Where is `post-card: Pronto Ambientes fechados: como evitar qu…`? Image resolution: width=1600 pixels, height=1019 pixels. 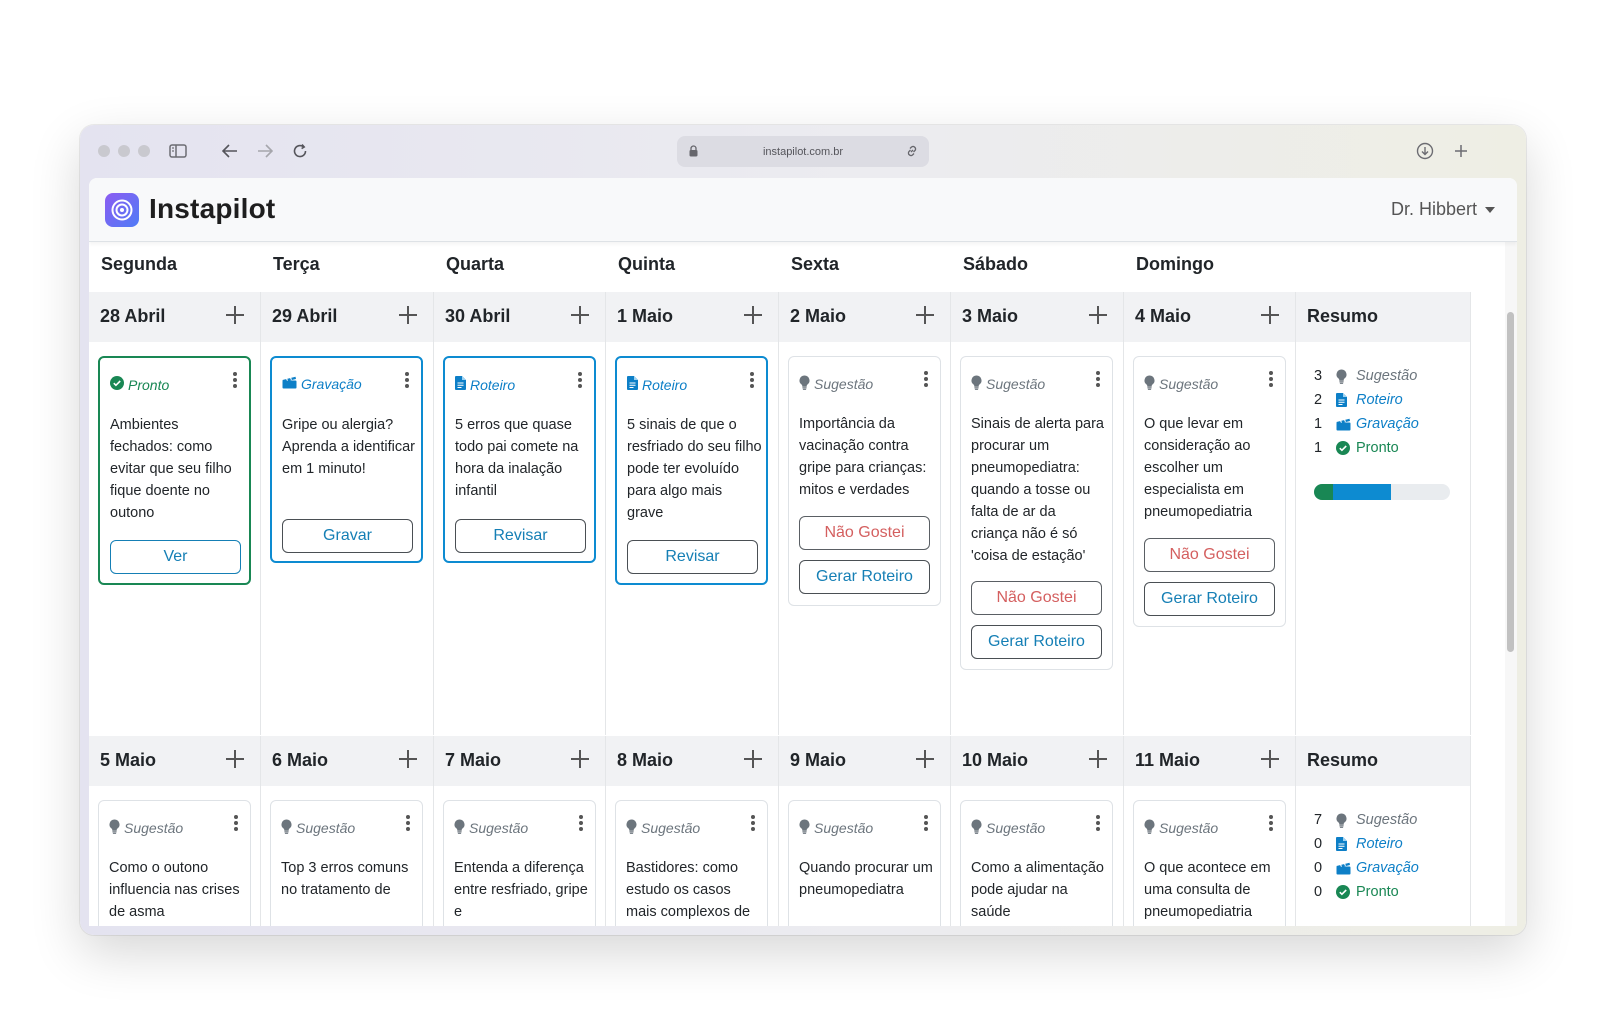
post-card: Pronto Ambientes fechados: como evitar qu… is located at coordinates (174, 470).